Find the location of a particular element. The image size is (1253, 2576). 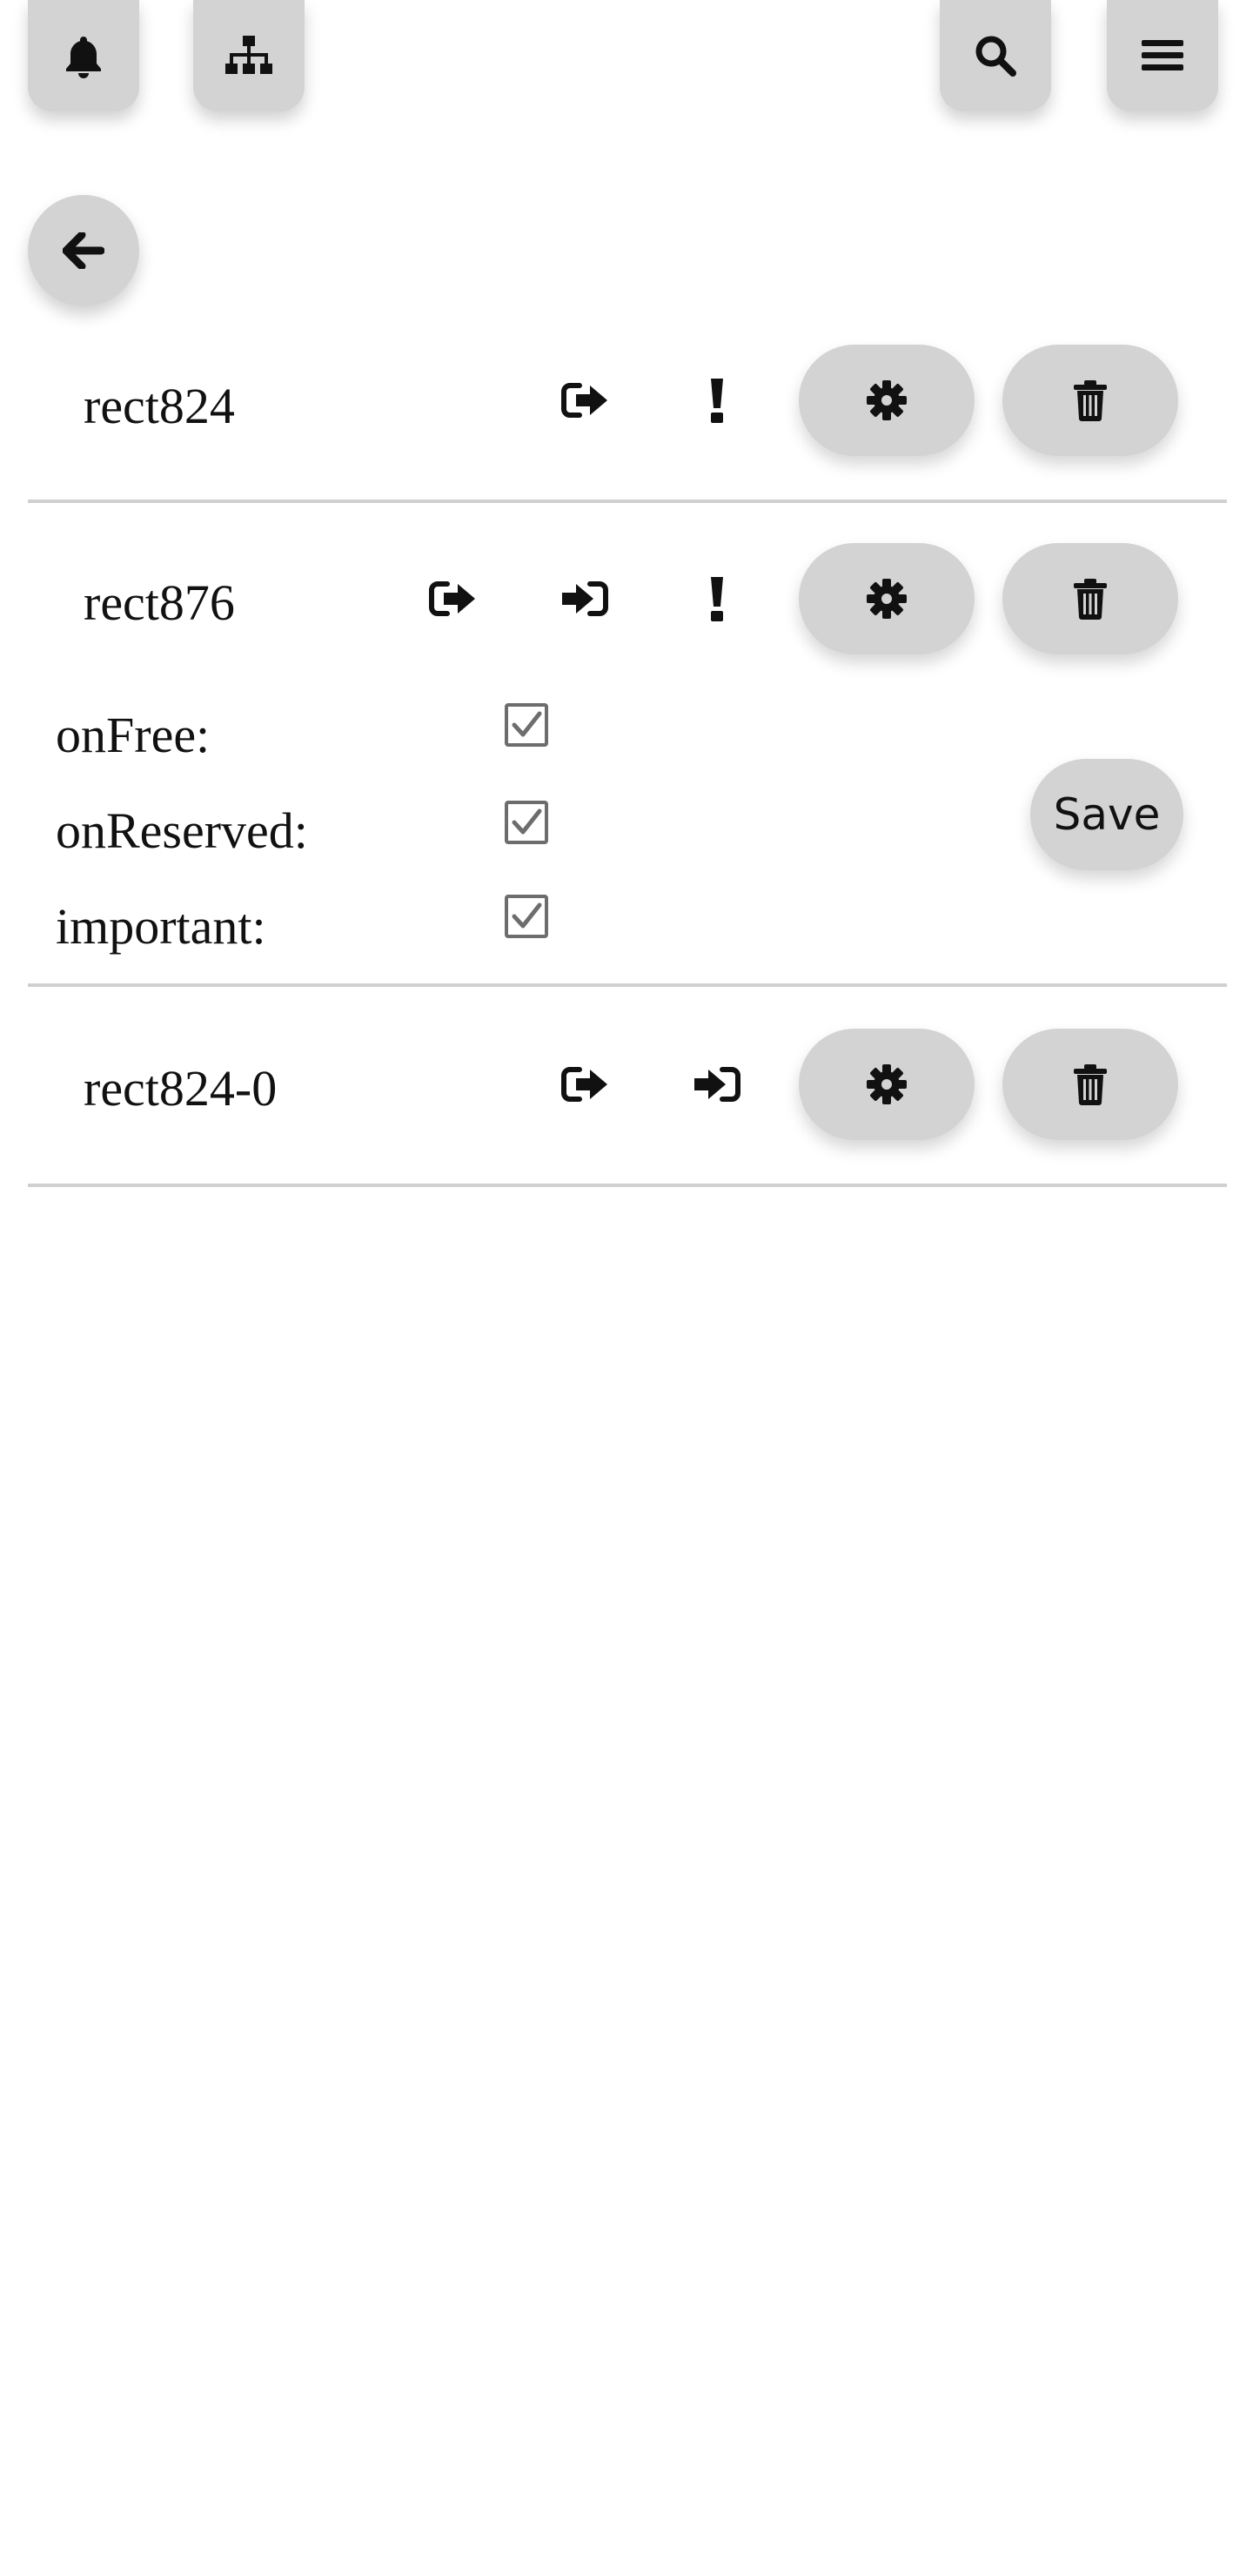

search-button is located at coordinates (996, 55).